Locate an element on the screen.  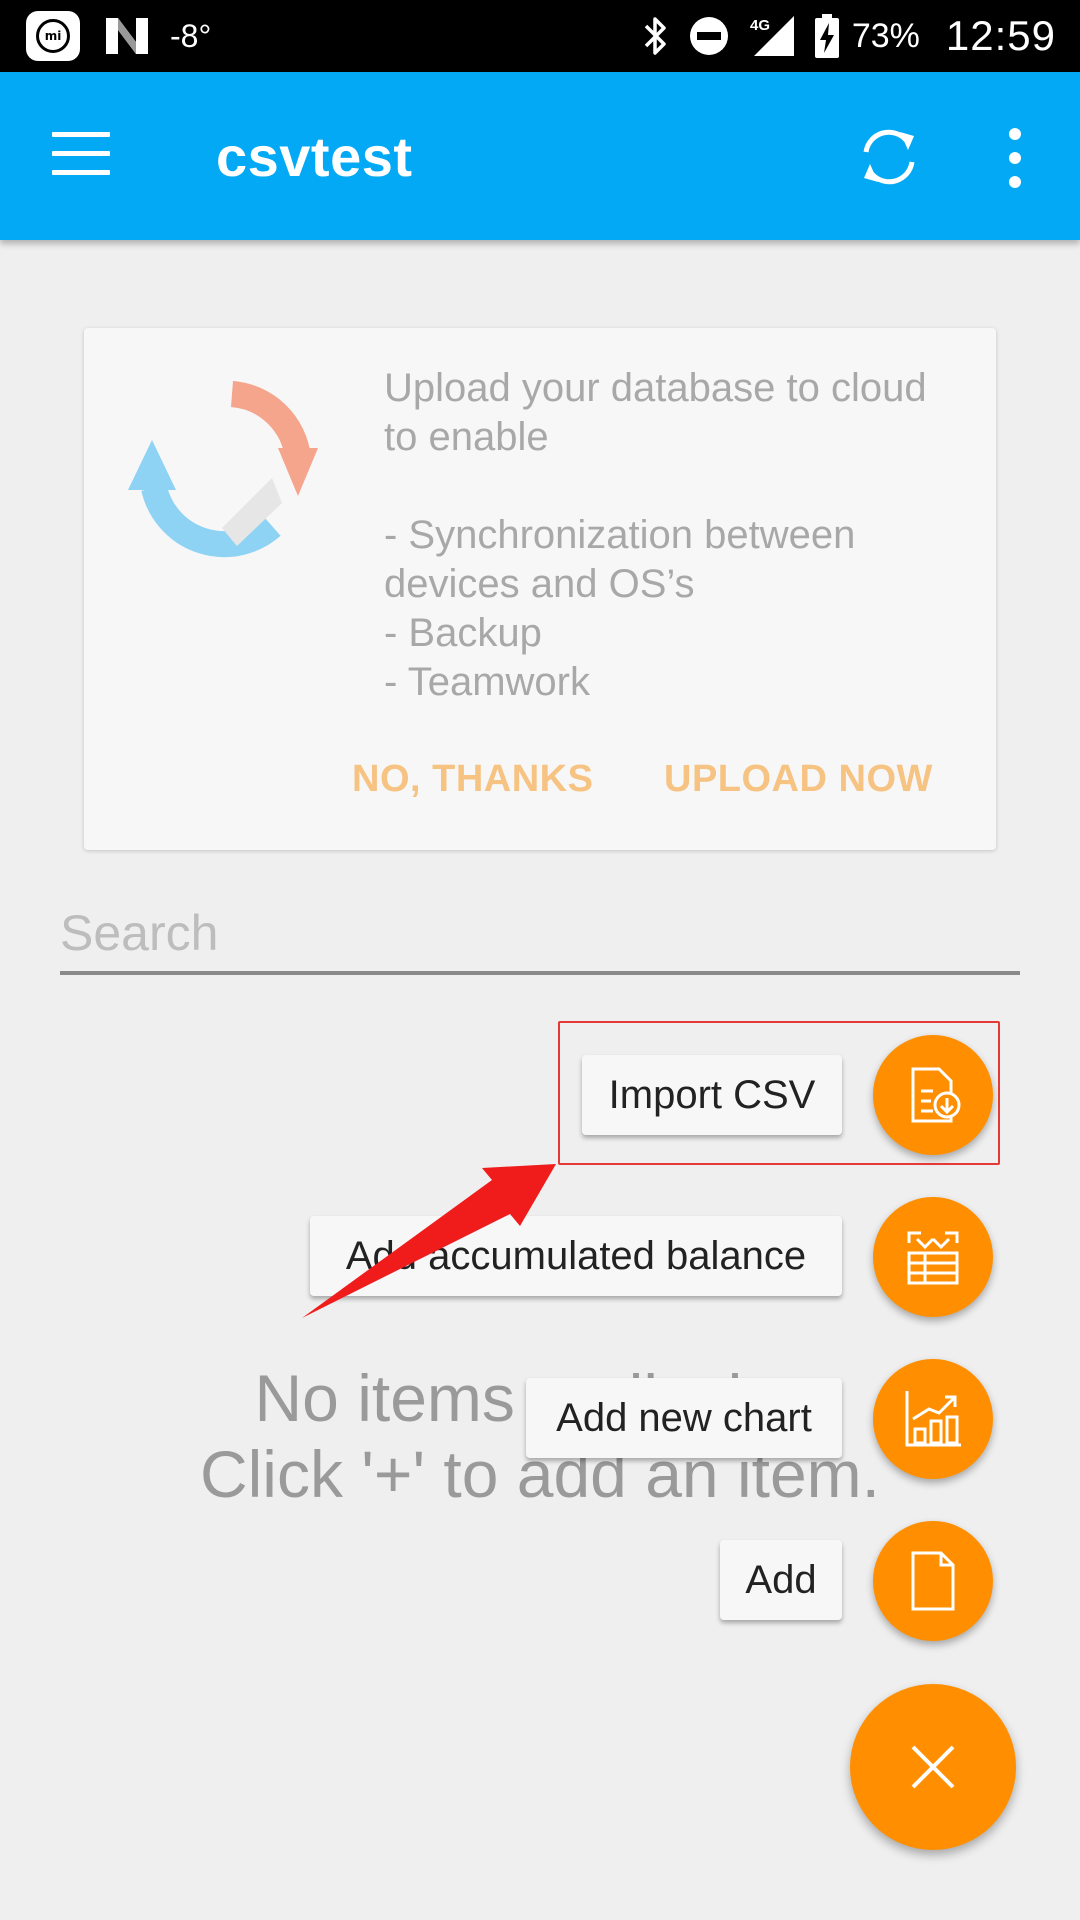
mi-notification-icon: mi is located at coordinates (53, 36).